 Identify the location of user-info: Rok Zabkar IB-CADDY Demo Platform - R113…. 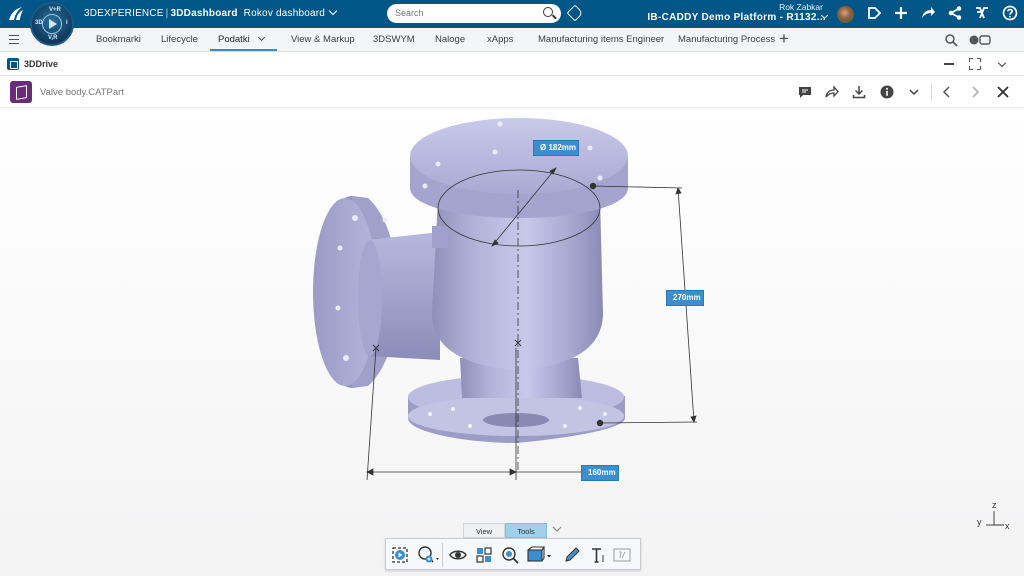
(733, 12).